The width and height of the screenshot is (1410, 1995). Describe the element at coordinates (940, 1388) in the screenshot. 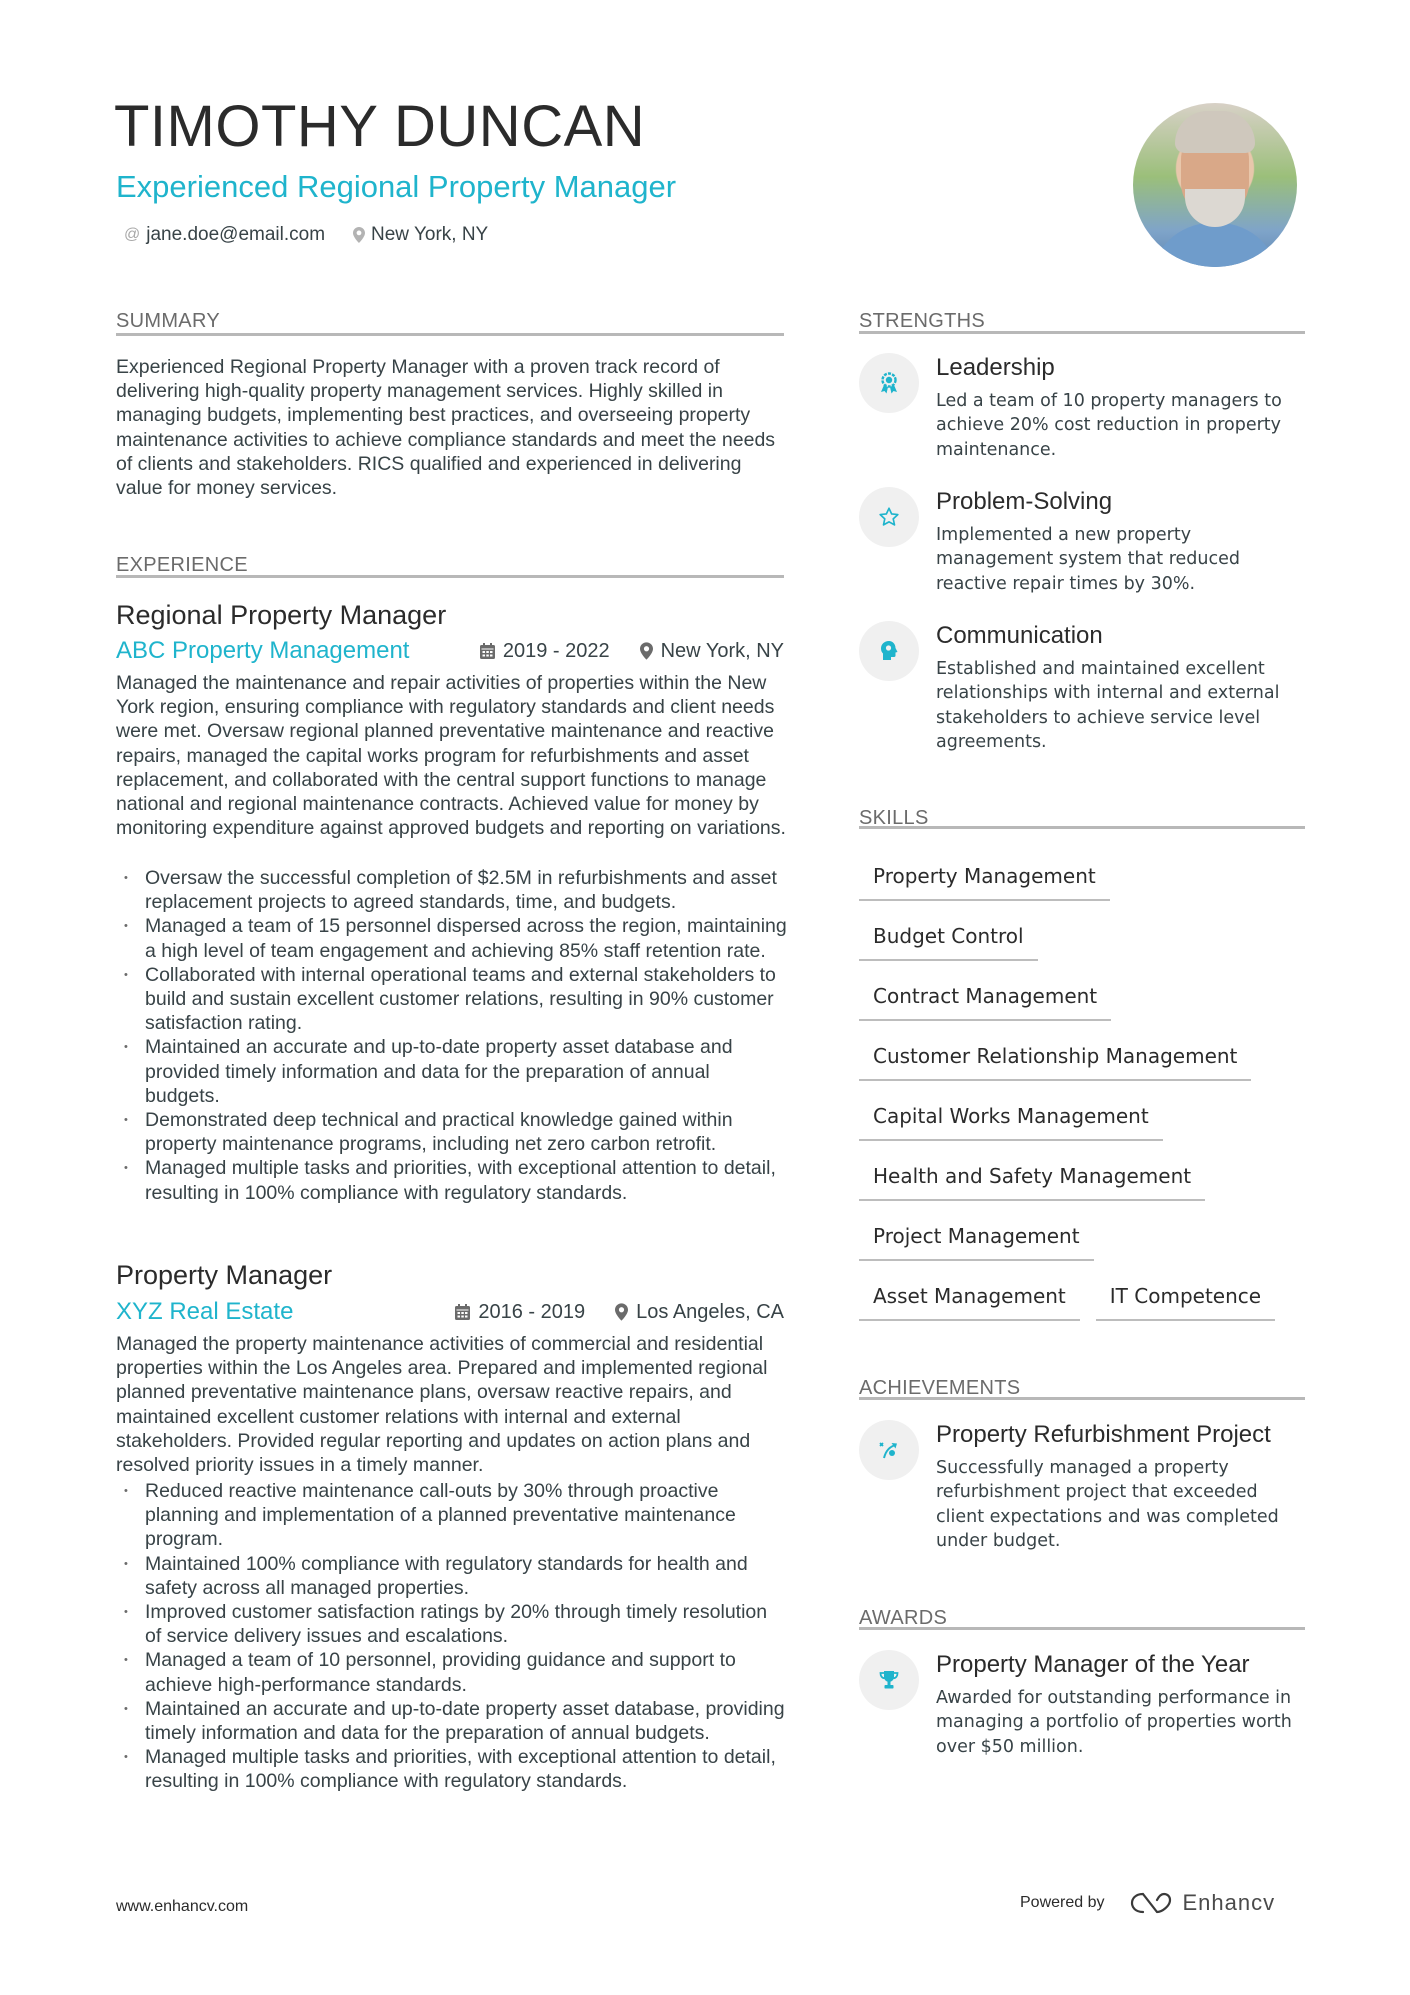

I see `section-title-achievements: ACHIEVEMENTS` at that location.